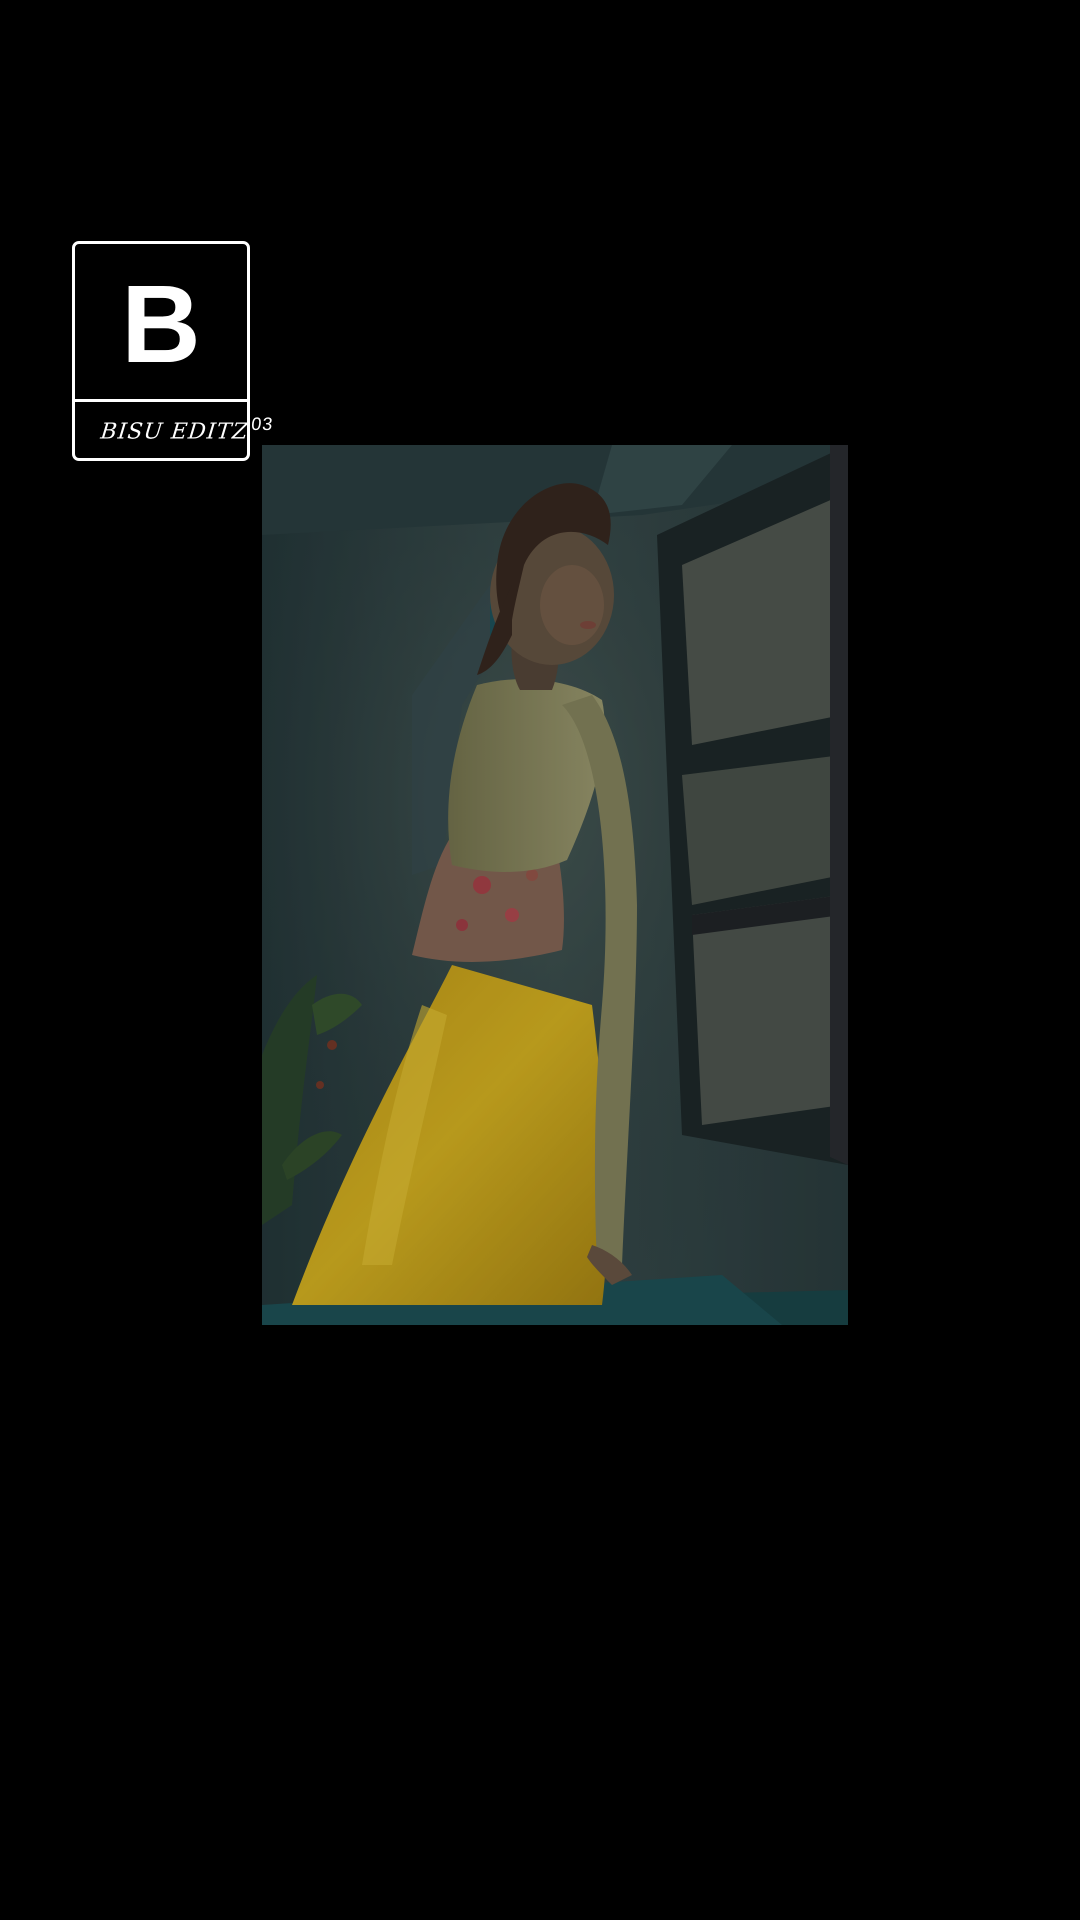 The image size is (1080, 1920). What do you see at coordinates (161, 400) in the screenshot?
I see `logo-divider` at bounding box center [161, 400].